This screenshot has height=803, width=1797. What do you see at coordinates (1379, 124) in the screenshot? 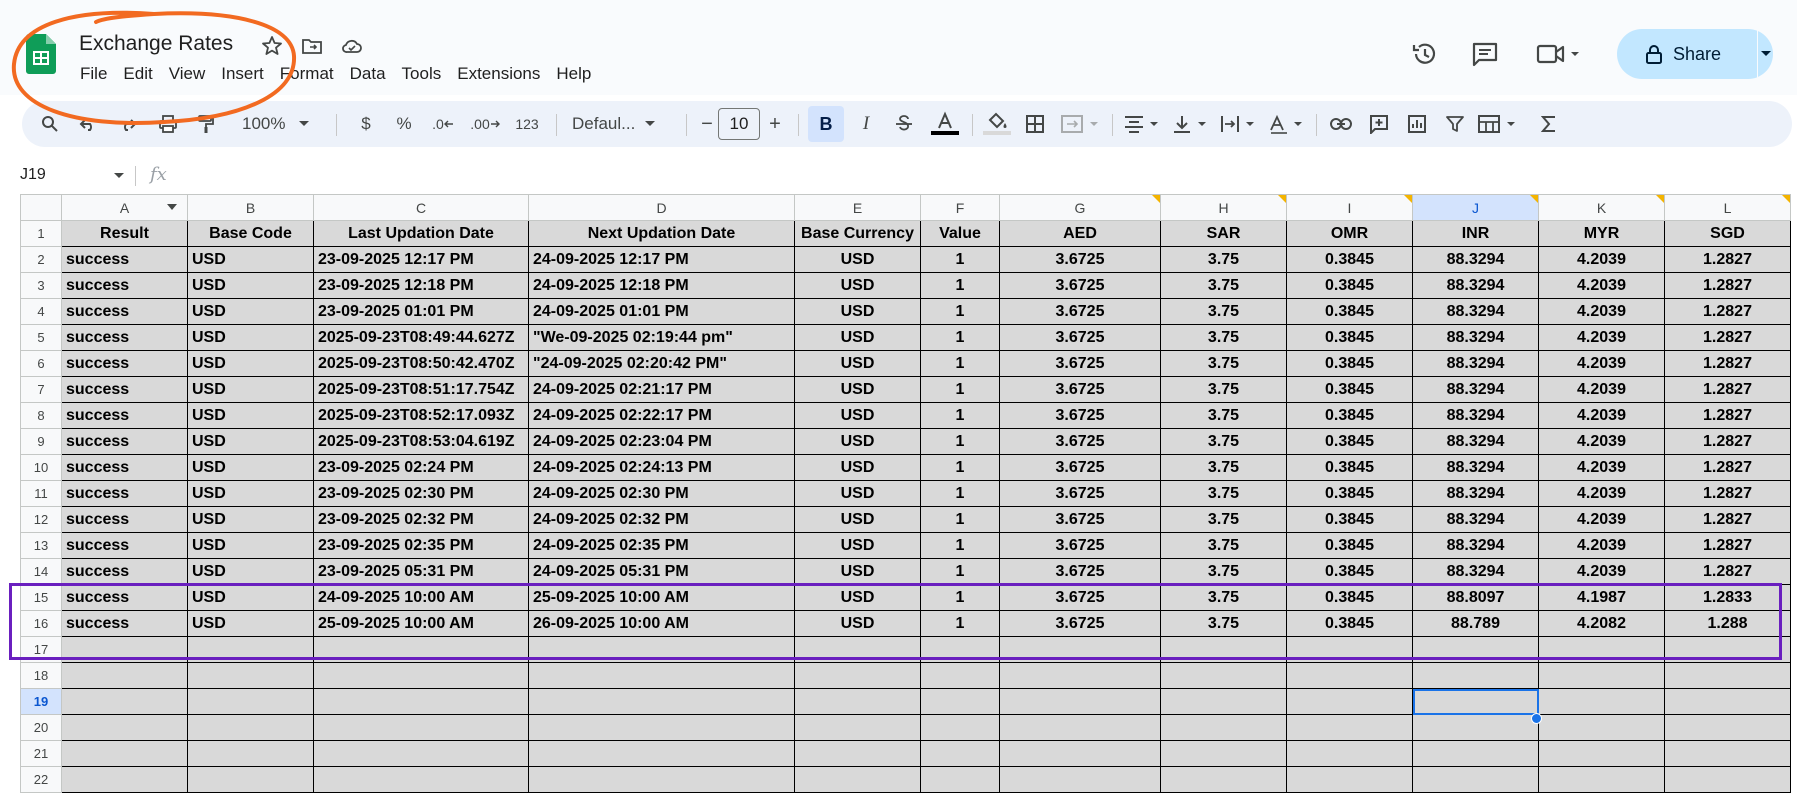
I see `insert-comment-icon` at bounding box center [1379, 124].